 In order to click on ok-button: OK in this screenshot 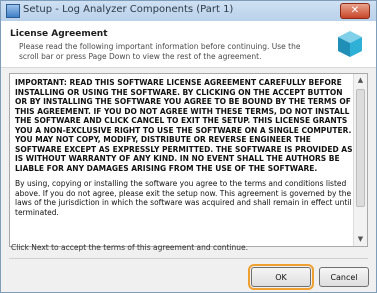, I will do `click(281, 277)`.